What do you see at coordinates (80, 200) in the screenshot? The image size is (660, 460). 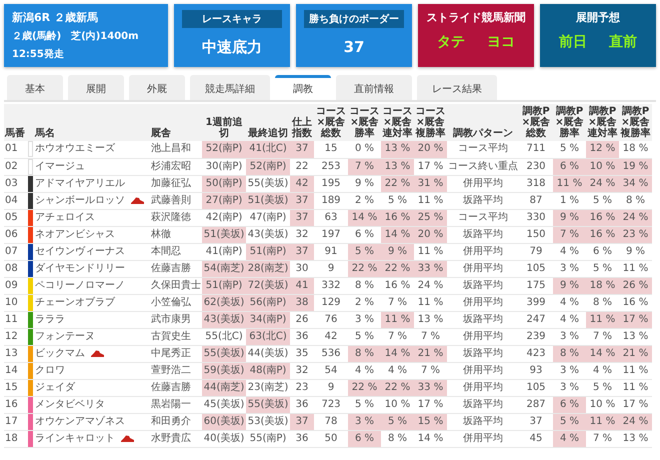 I see `horse-name: シャンボールロッソ` at bounding box center [80, 200].